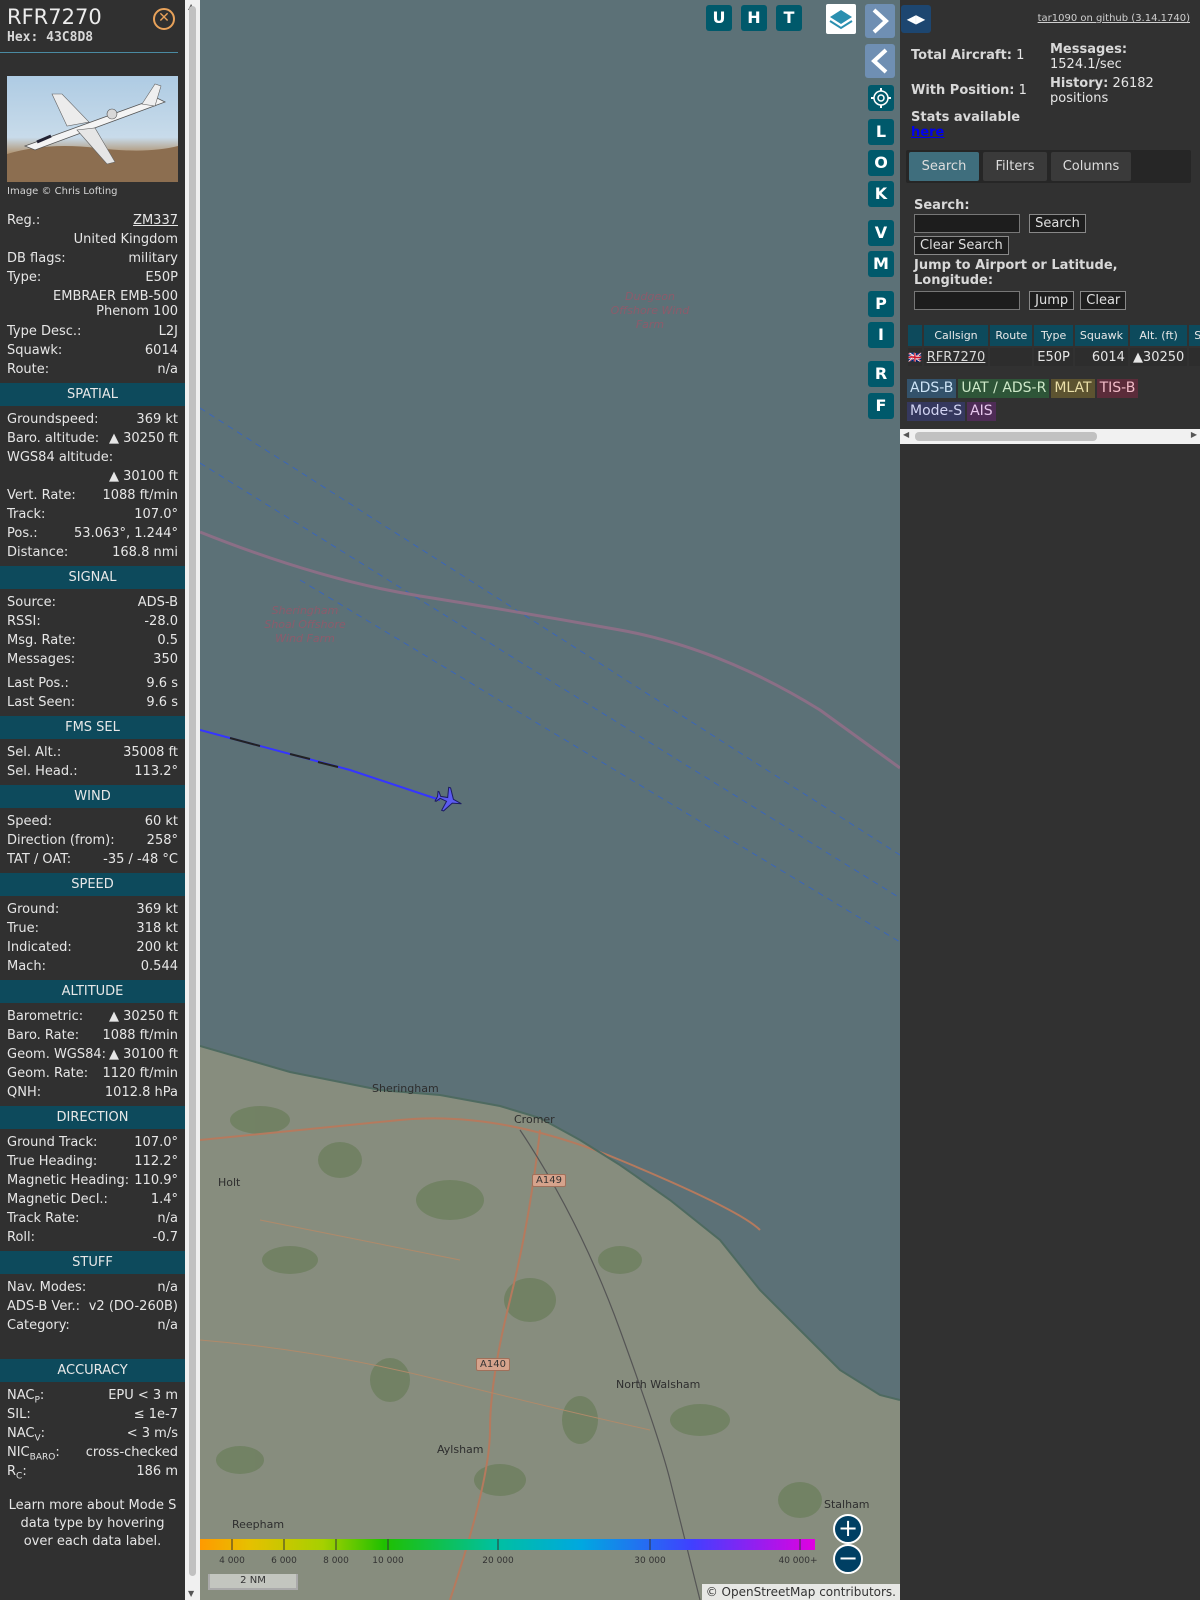 The image size is (1200, 1600). What do you see at coordinates (11, 1471) in the screenshot?
I see `row-label: R` at bounding box center [11, 1471].